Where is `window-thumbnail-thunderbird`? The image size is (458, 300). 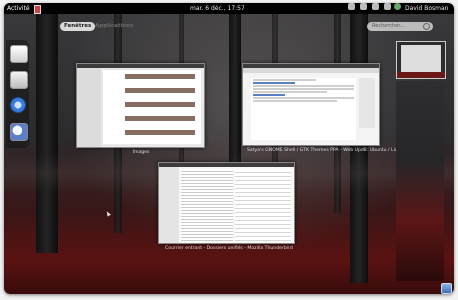
window-thumbnail-thunderbird is located at coordinates (226, 203).